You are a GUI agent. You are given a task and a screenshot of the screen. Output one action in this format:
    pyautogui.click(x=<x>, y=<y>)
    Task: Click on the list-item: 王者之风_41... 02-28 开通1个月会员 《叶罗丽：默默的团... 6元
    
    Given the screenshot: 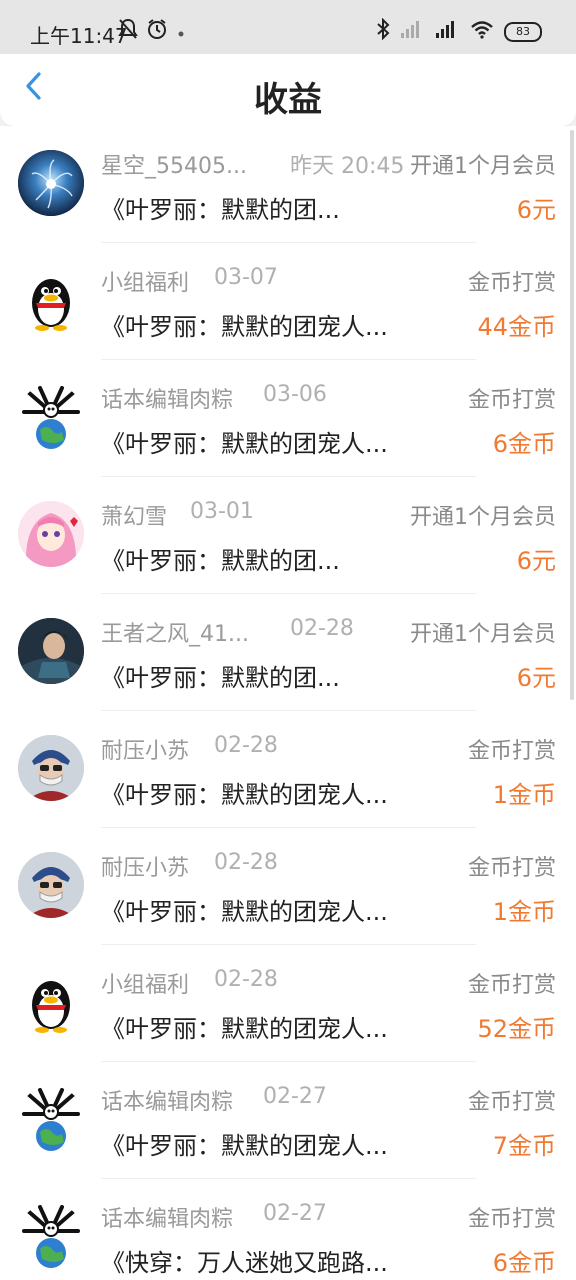 What is the action you would take?
    pyautogui.click(x=288, y=652)
    